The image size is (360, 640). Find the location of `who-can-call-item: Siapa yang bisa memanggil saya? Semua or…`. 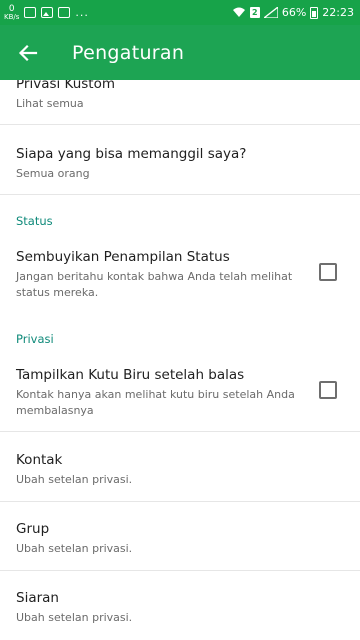

who-can-call-item: Siapa yang bisa memanggil saya? Semua or… is located at coordinates (180, 163).